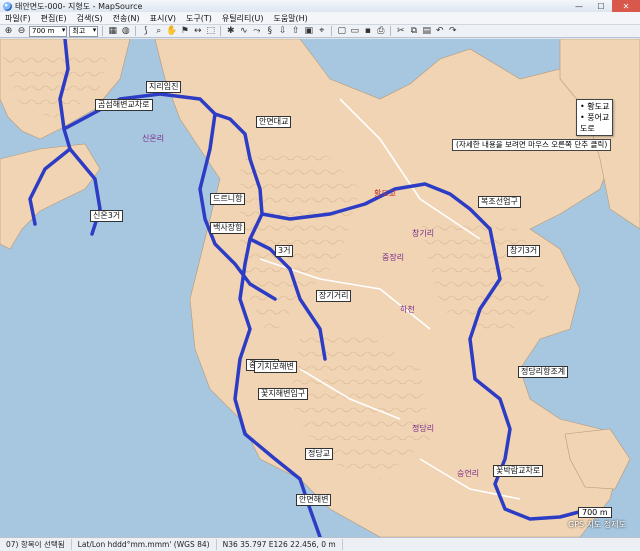 The width and height of the screenshot is (640, 551). What do you see at coordinates (199, 18) in the screenshot?
I see `menu-tools: 도구(T)` at bounding box center [199, 18].